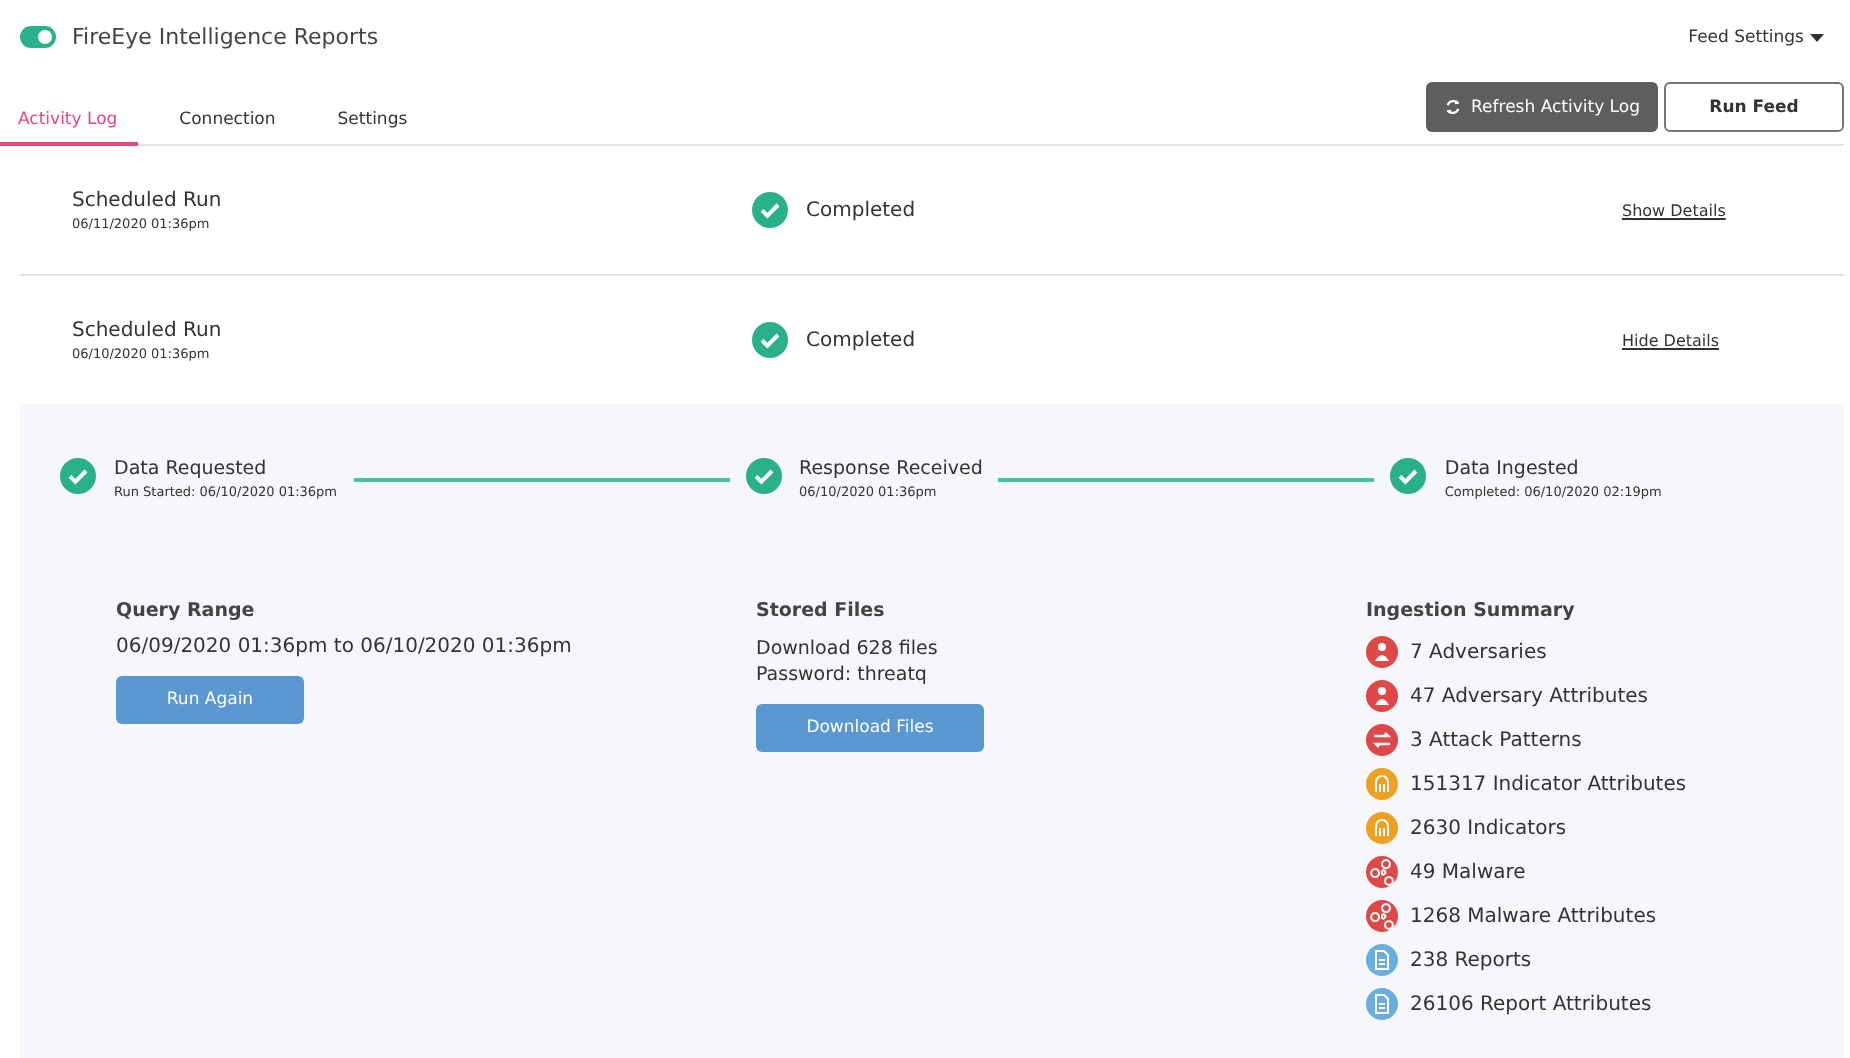 The width and height of the screenshot is (1850, 1058). I want to click on section-heading: Ingestion Summary, so click(1470, 611).